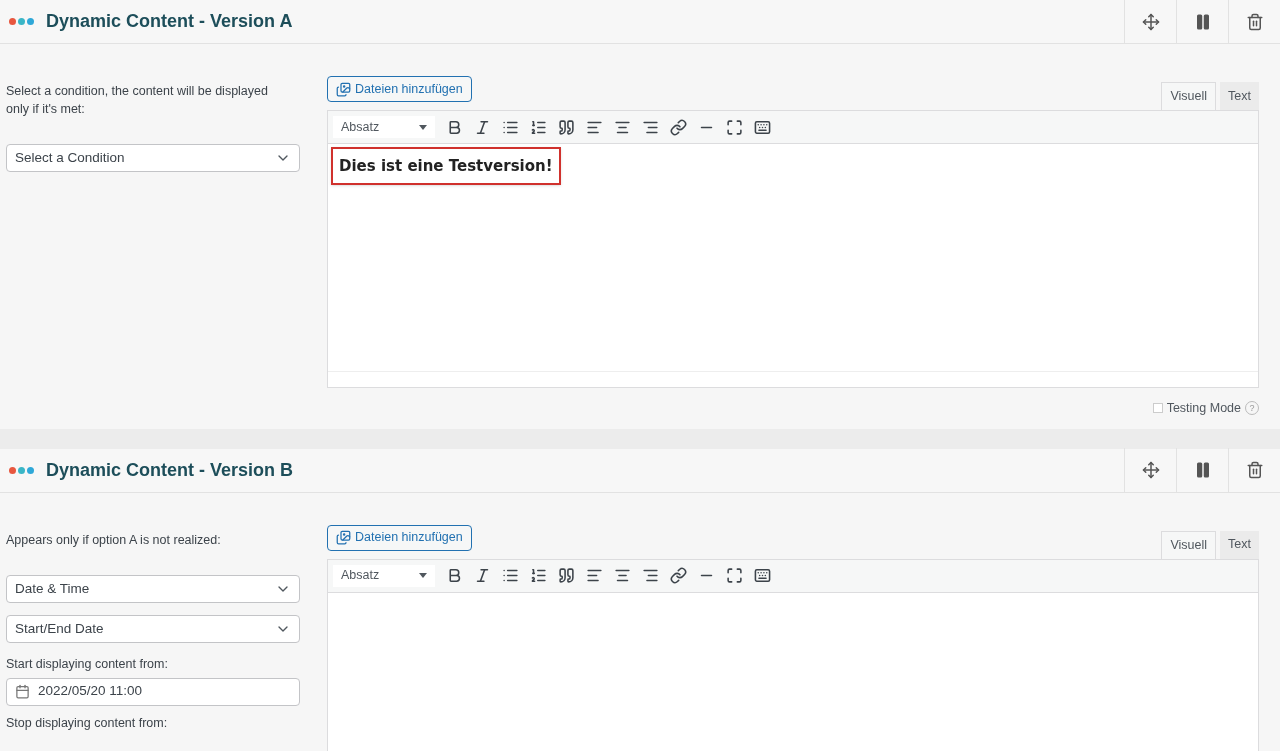 The image size is (1280, 751). What do you see at coordinates (114, 540) in the screenshot?
I see `condition-hint: Appears only if option A is not realized:` at bounding box center [114, 540].